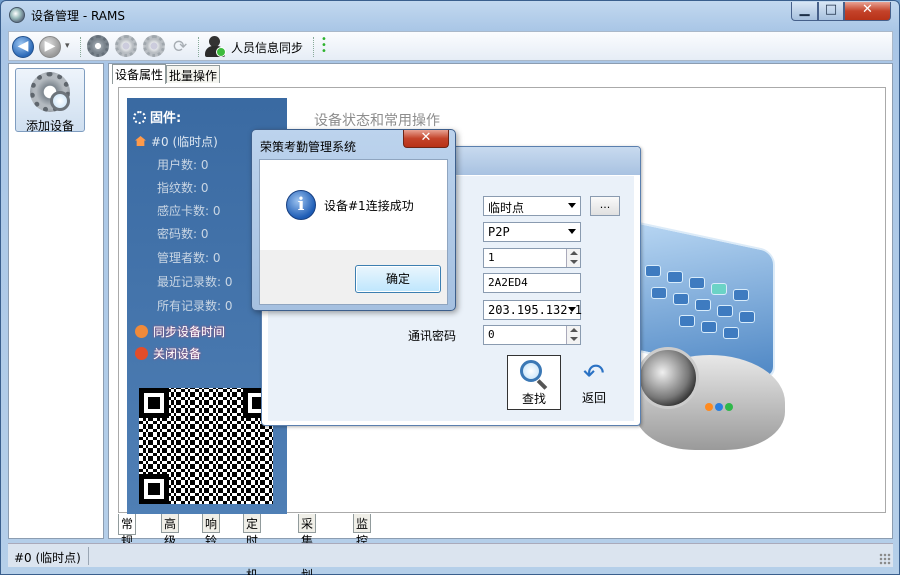 This screenshot has height=575, width=900. What do you see at coordinates (353, 232) in the screenshot?
I see `message-box-body: i 设备#1连接成功 确定` at bounding box center [353, 232].